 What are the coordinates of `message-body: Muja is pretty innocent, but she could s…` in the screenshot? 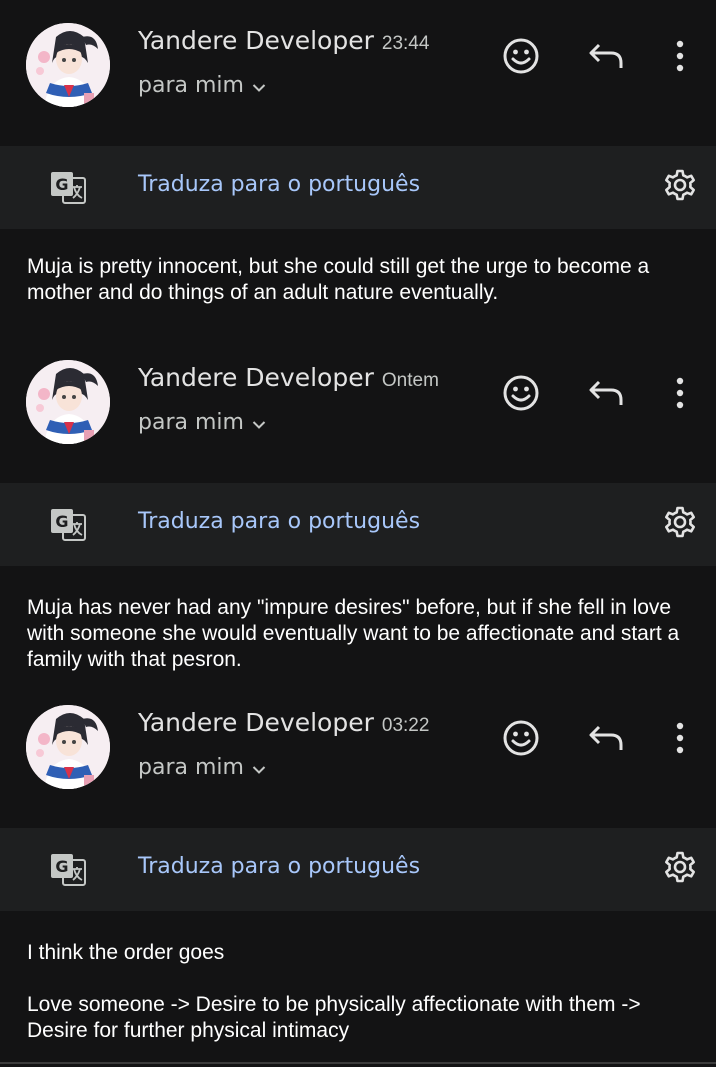 It's located at (341, 279).